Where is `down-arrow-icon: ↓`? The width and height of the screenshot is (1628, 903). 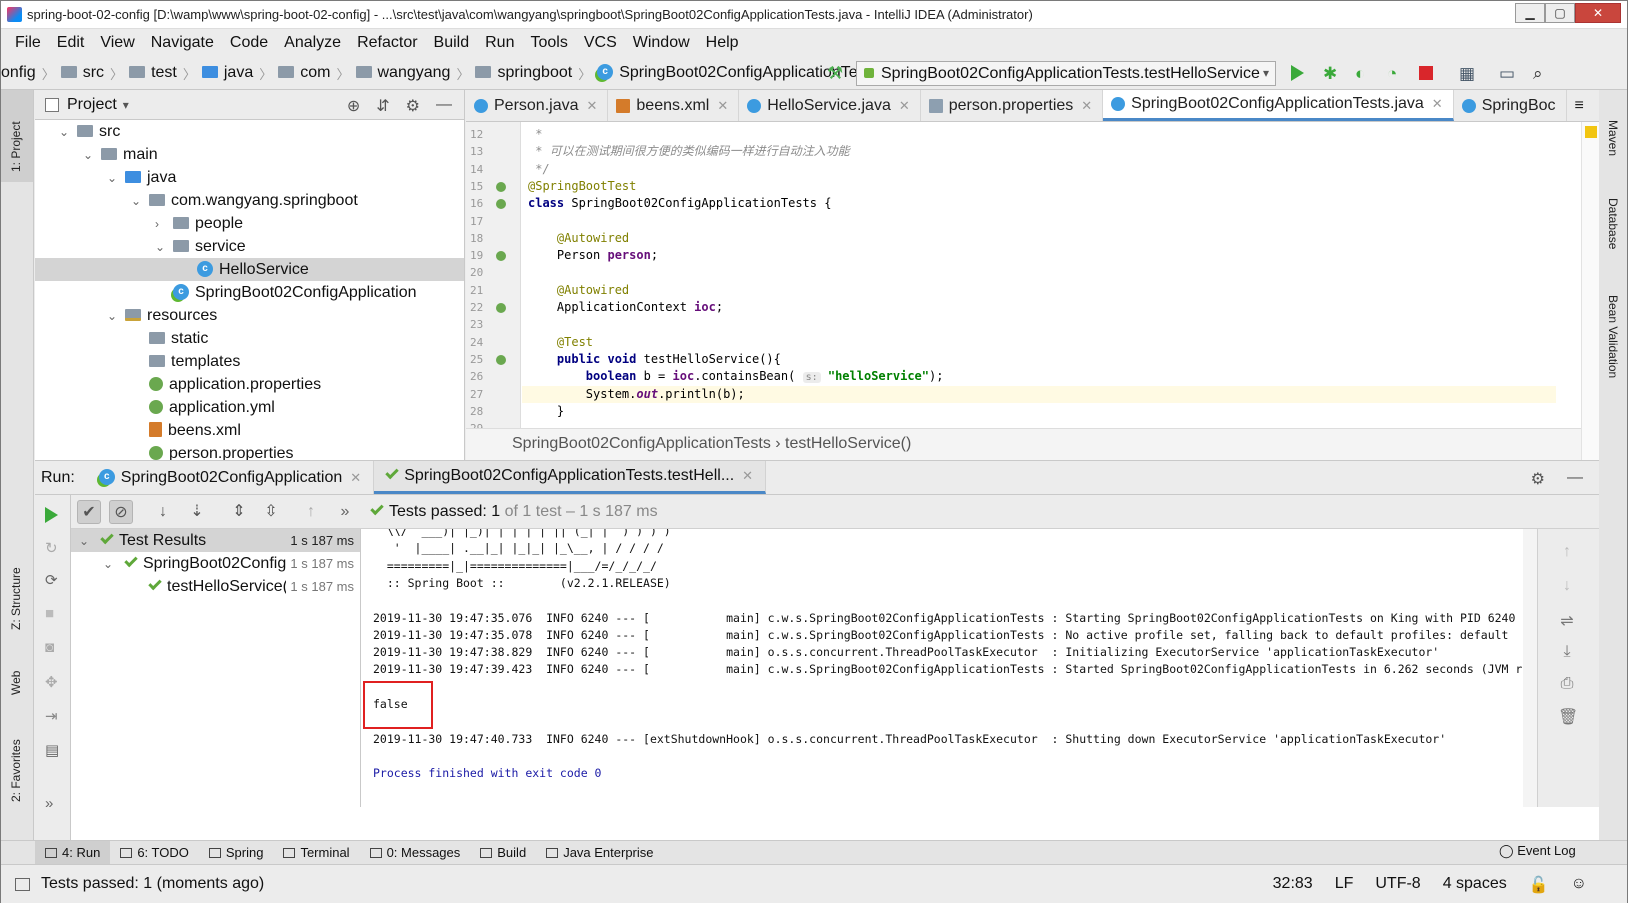 down-arrow-icon: ↓ is located at coordinates (1567, 586).